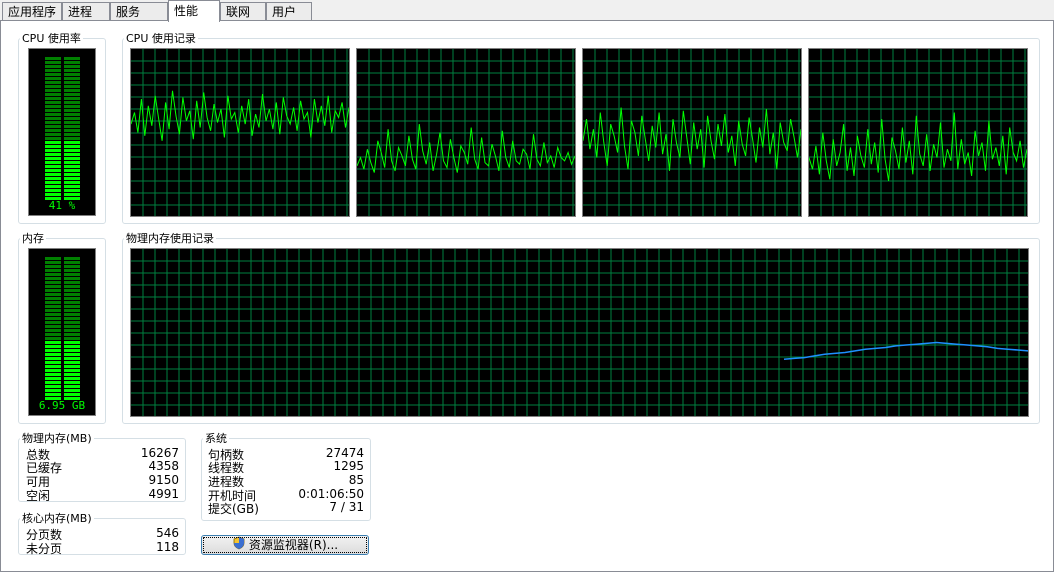  I want to click on physical-memory-free: 空闲 4991, so click(102, 495).